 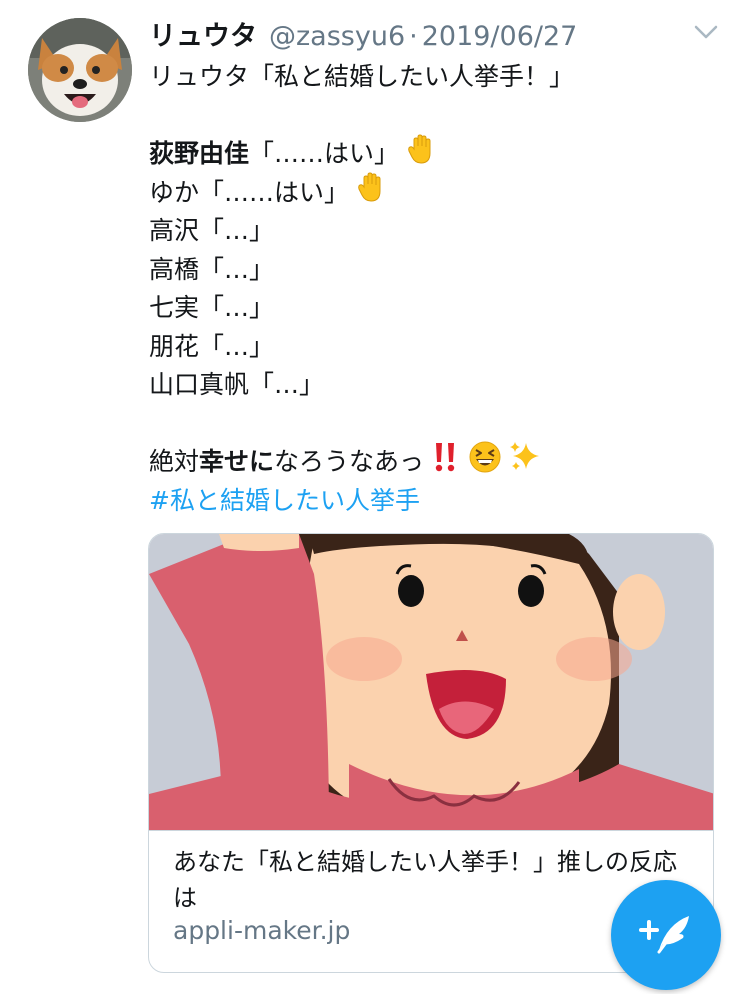 What do you see at coordinates (237, 384) in the screenshot?
I see `tweet-line: 山口真帆「…」` at bounding box center [237, 384].